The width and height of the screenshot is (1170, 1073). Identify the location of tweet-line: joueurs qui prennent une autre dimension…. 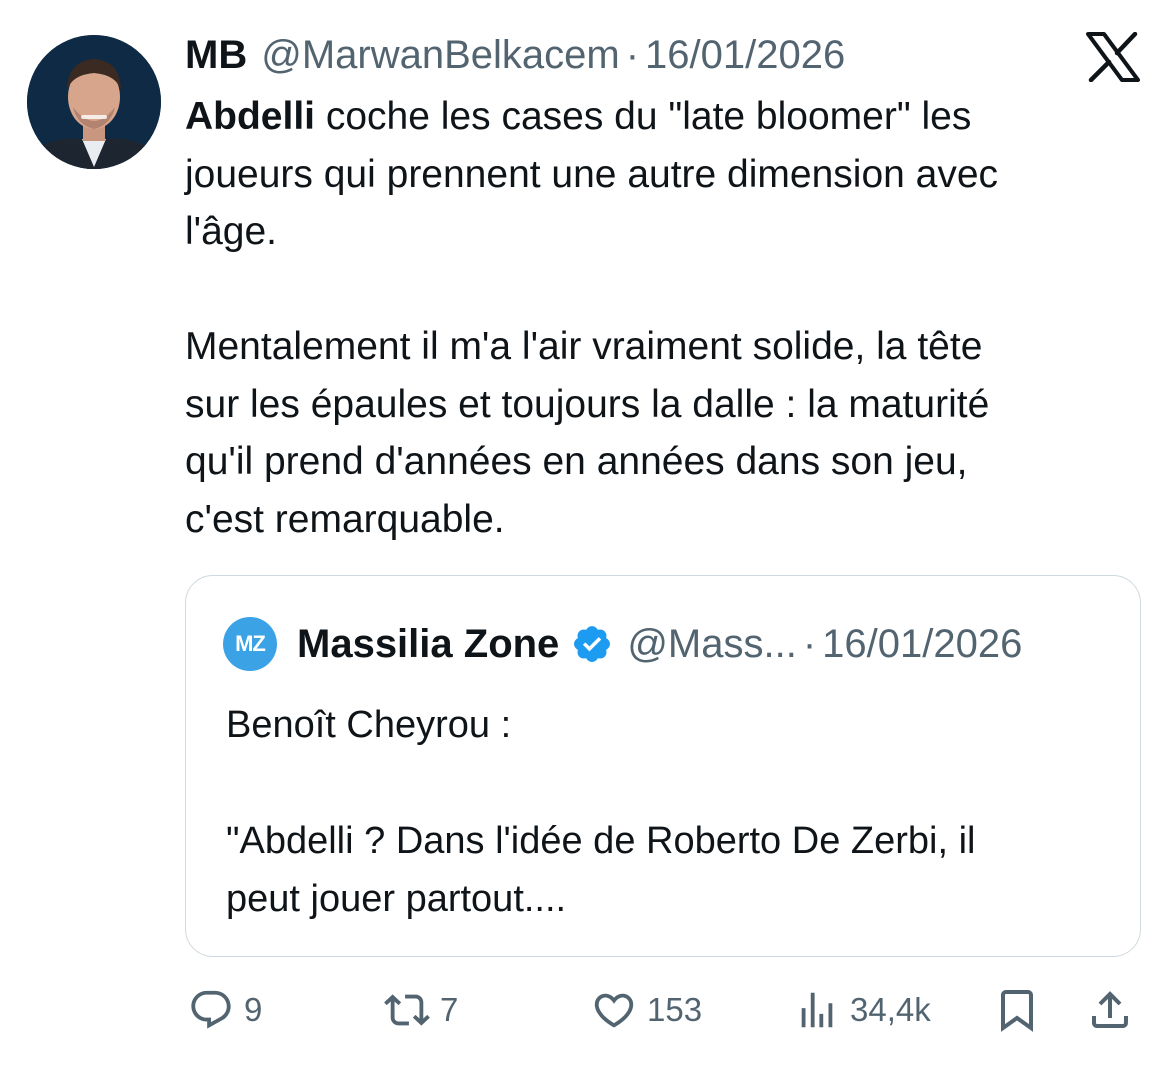
(592, 174).